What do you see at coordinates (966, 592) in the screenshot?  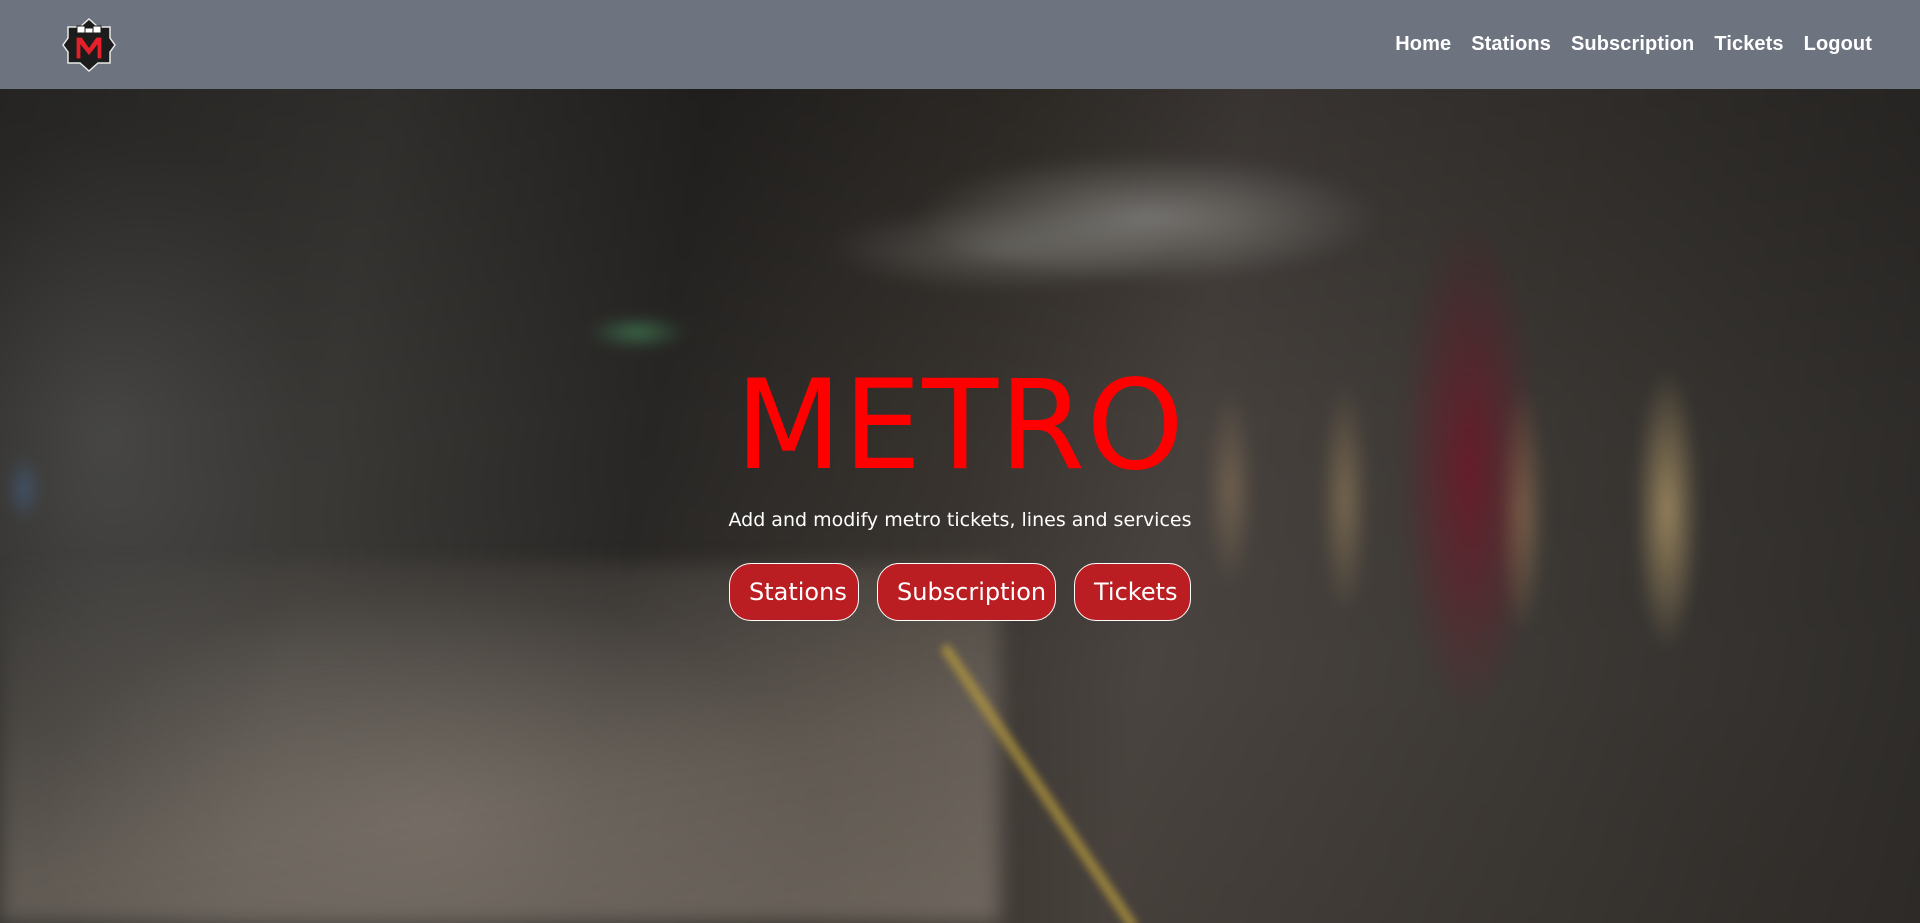 I see `subscription-button: Subscription` at bounding box center [966, 592].